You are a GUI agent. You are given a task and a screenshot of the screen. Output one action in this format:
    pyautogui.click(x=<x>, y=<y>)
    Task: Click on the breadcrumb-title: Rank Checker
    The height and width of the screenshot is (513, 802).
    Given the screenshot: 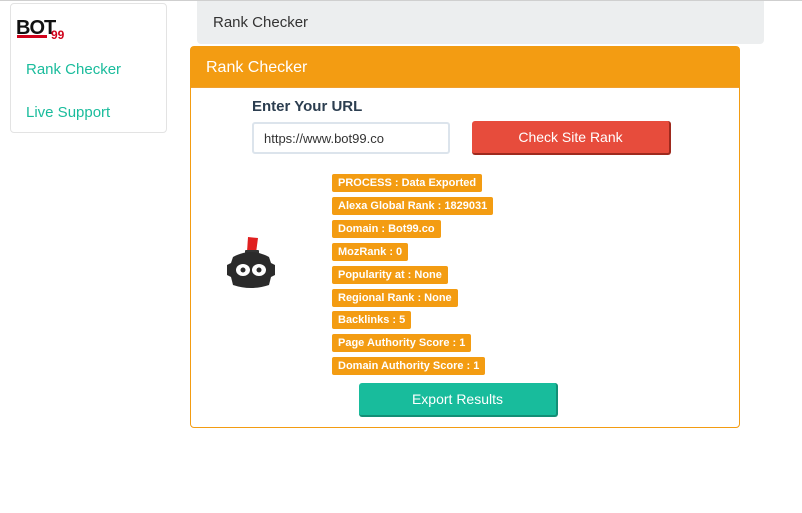 What is the action you would take?
    pyautogui.click(x=261, y=22)
    